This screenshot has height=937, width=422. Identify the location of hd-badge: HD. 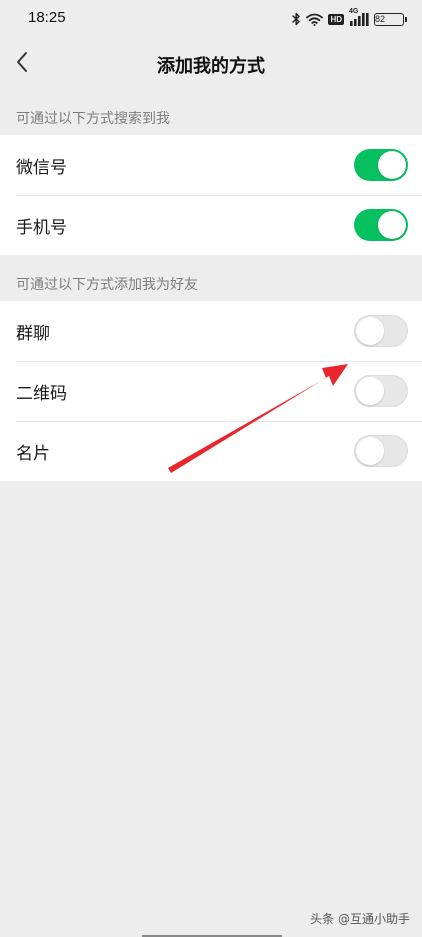
(336, 19).